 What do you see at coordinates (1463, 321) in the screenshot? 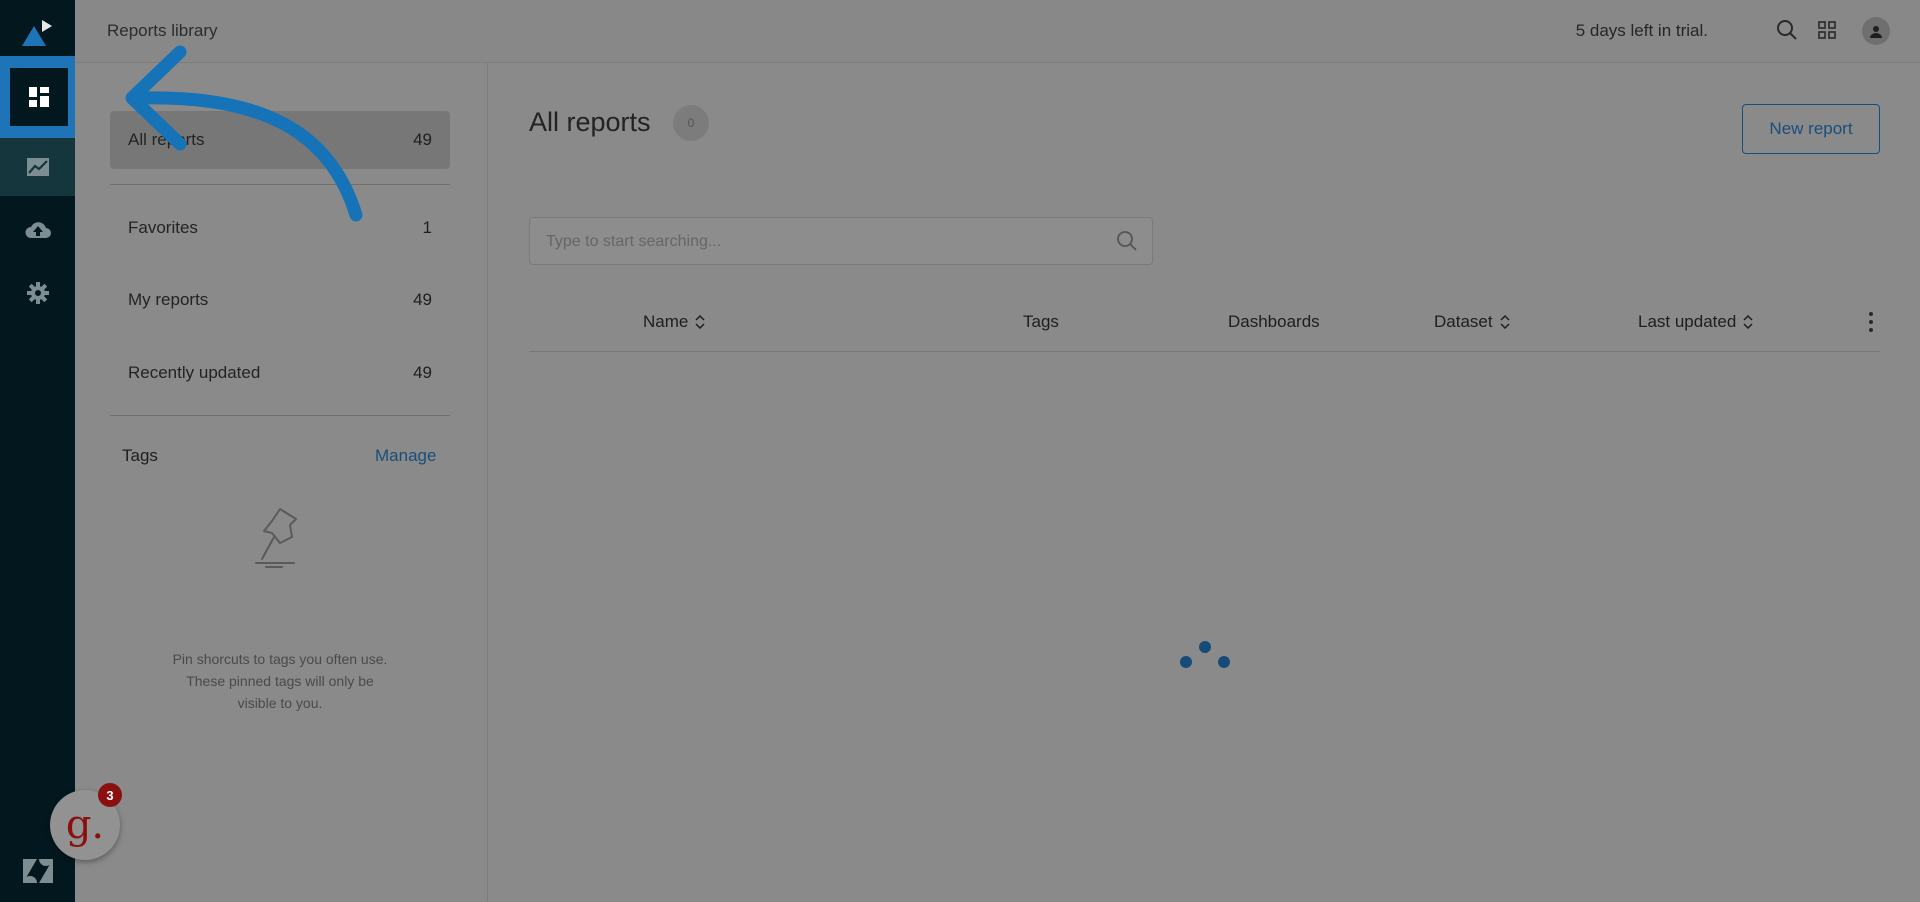
I see `column-label: Dataset` at bounding box center [1463, 321].